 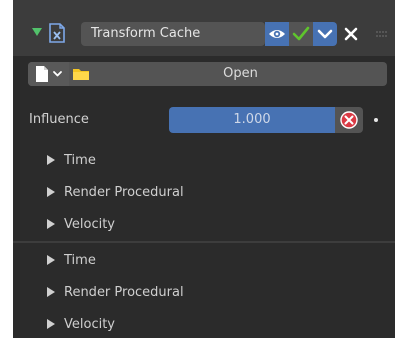 I want to click on checkmark-icon, so click(x=301, y=33).